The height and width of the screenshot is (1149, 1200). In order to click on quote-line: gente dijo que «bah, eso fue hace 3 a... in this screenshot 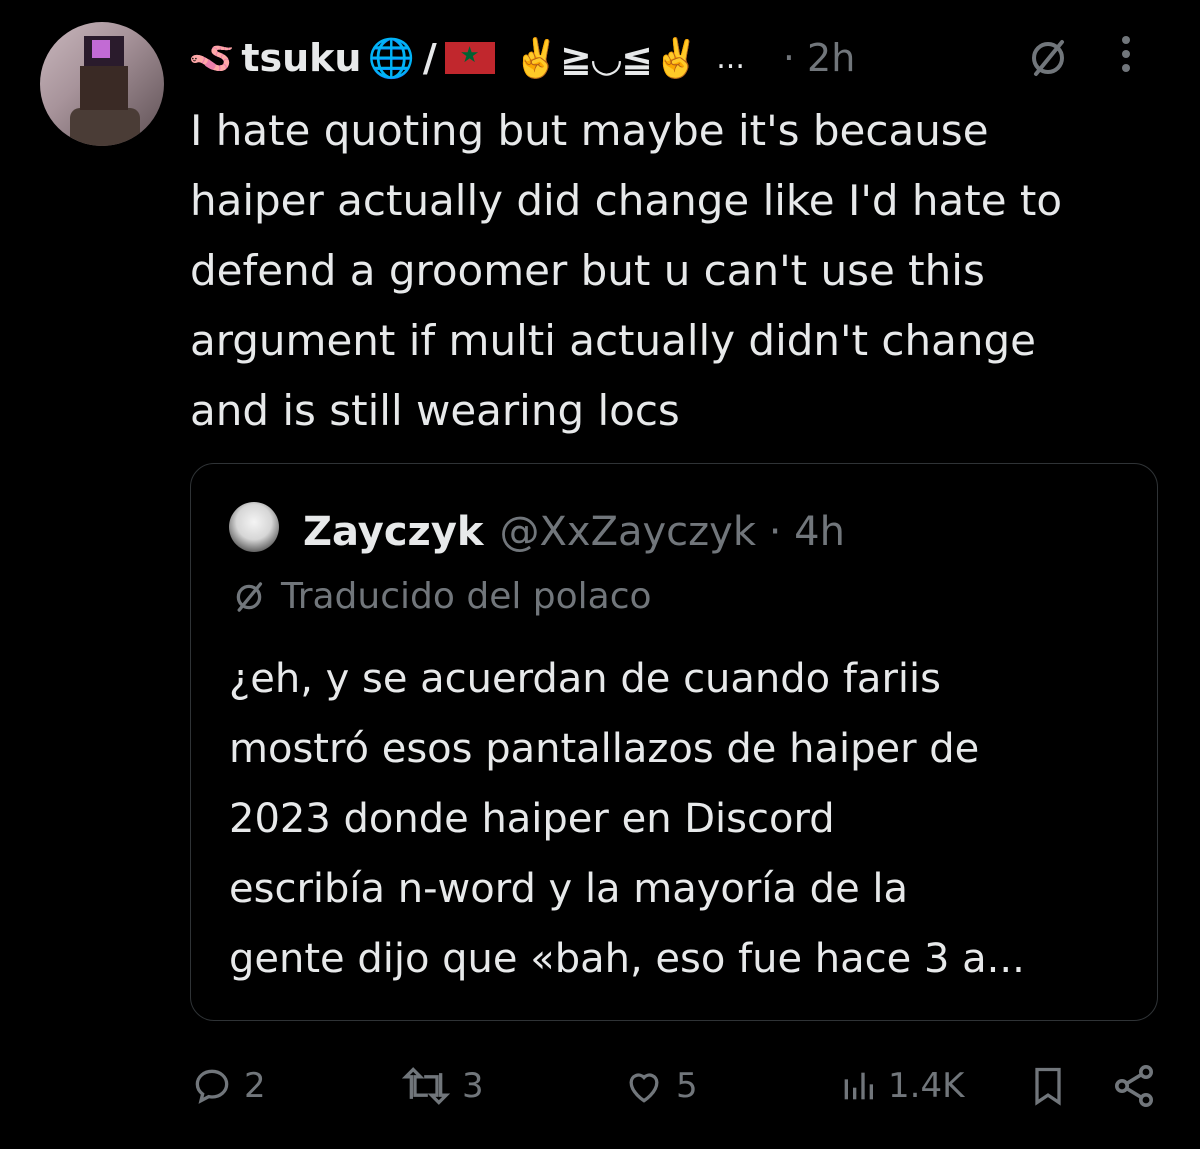, I will do `click(627, 959)`.